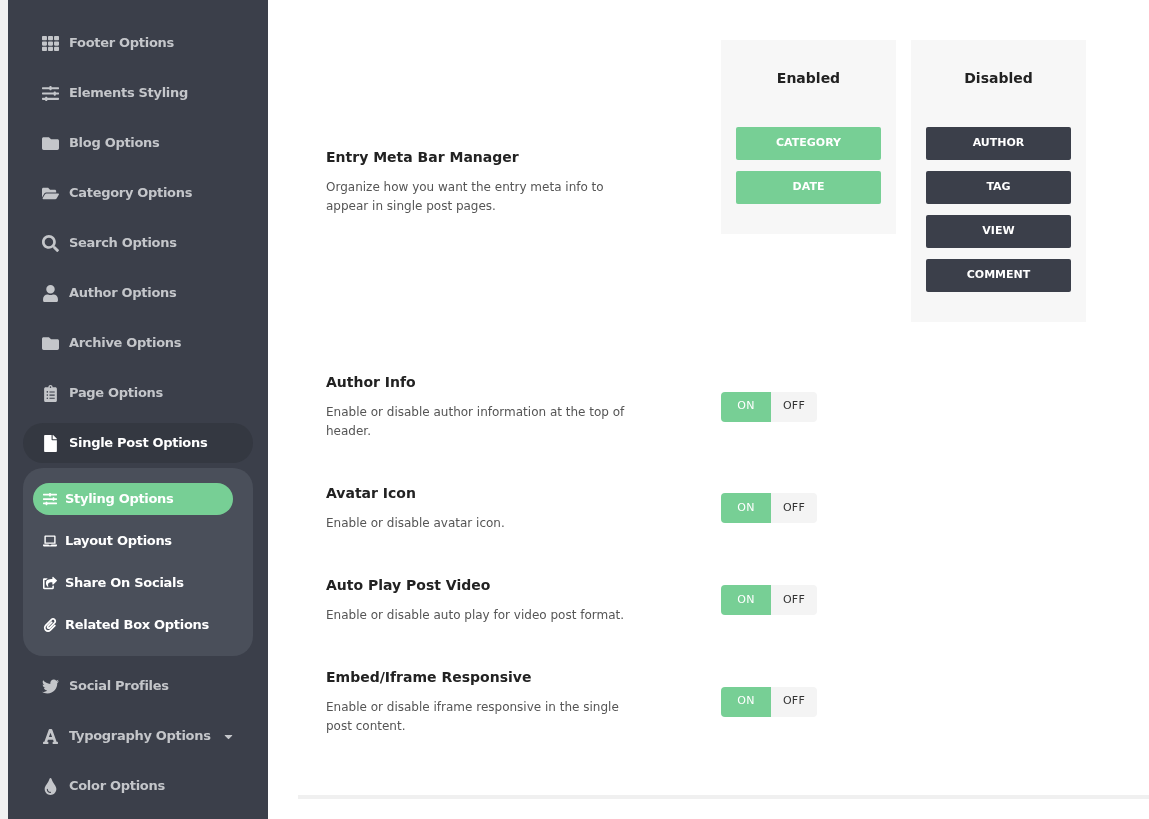  What do you see at coordinates (409, 585) in the screenshot?
I see `setting-title: Auto Play Post Video` at bounding box center [409, 585].